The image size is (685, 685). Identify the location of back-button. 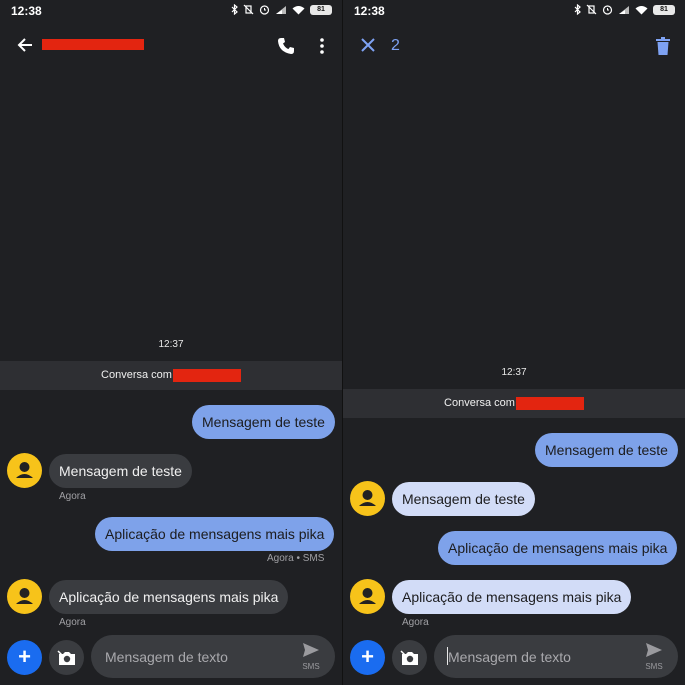
(25, 45).